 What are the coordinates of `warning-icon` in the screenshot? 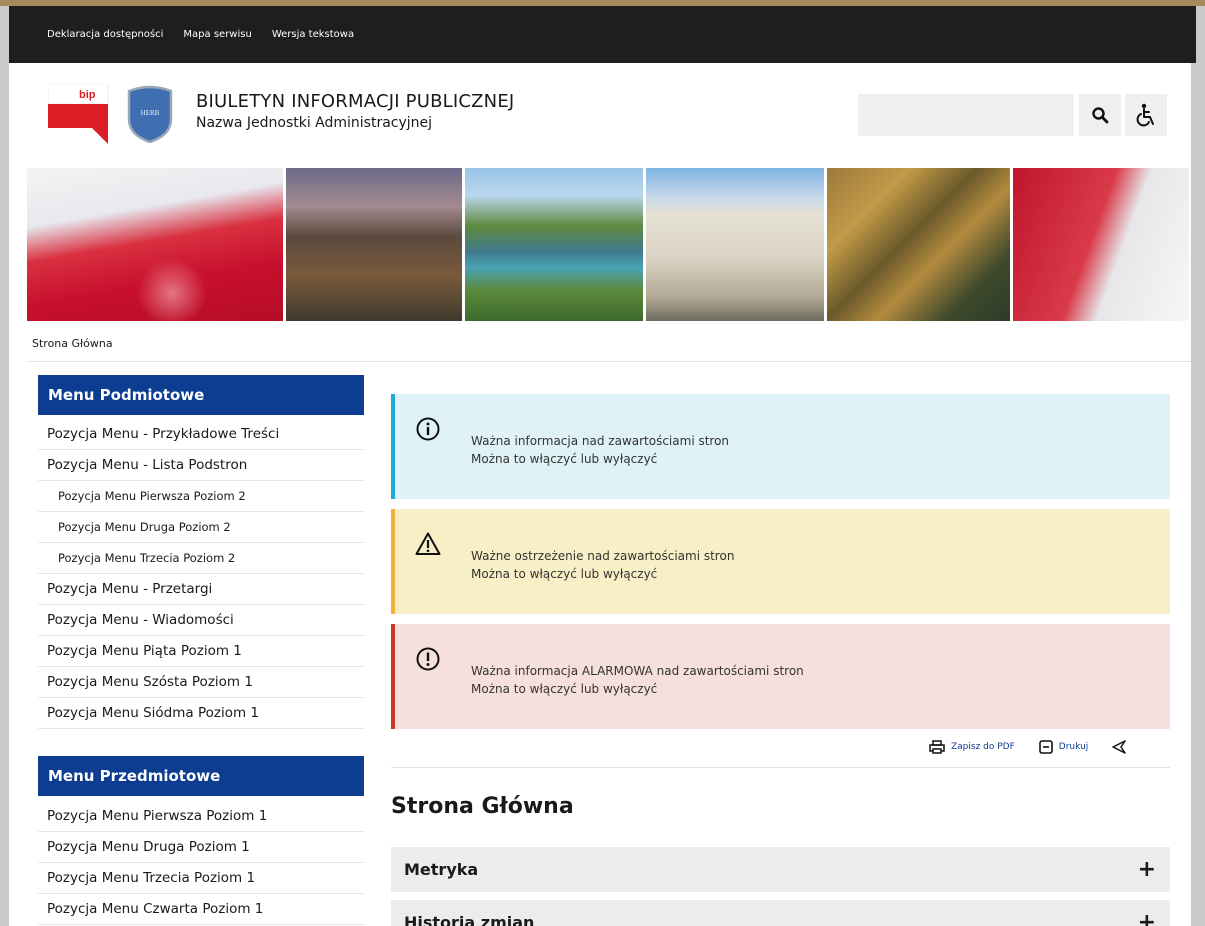 It's located at (428, 543).